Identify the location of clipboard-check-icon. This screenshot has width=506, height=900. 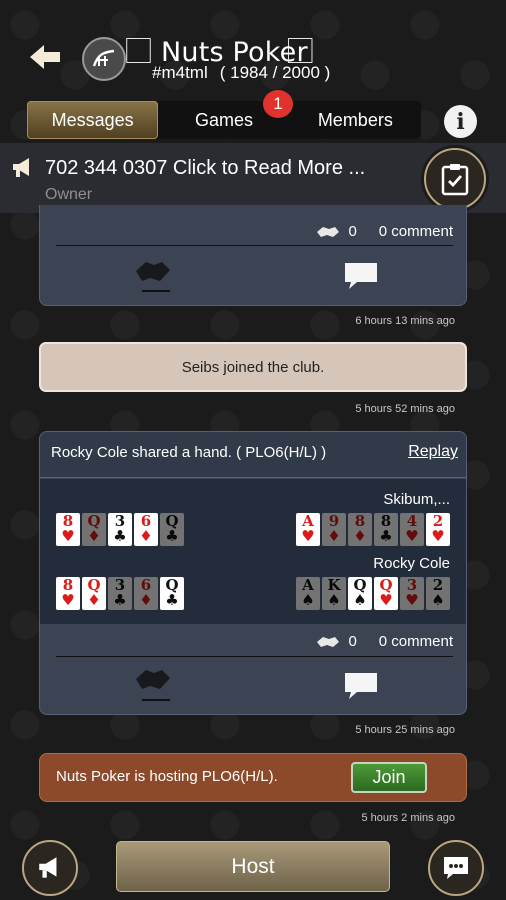
(455, 180).